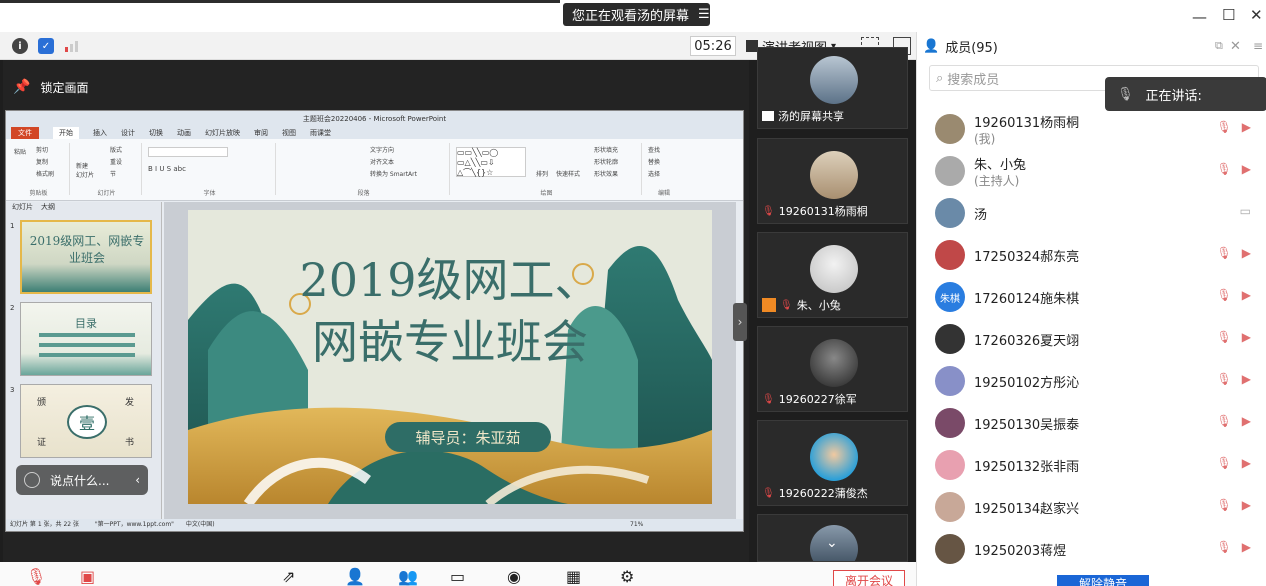 Image resolution: width=1266 pixels, height=586 pixels. I want to click on minimize-icon: —, so click(1199, 17).